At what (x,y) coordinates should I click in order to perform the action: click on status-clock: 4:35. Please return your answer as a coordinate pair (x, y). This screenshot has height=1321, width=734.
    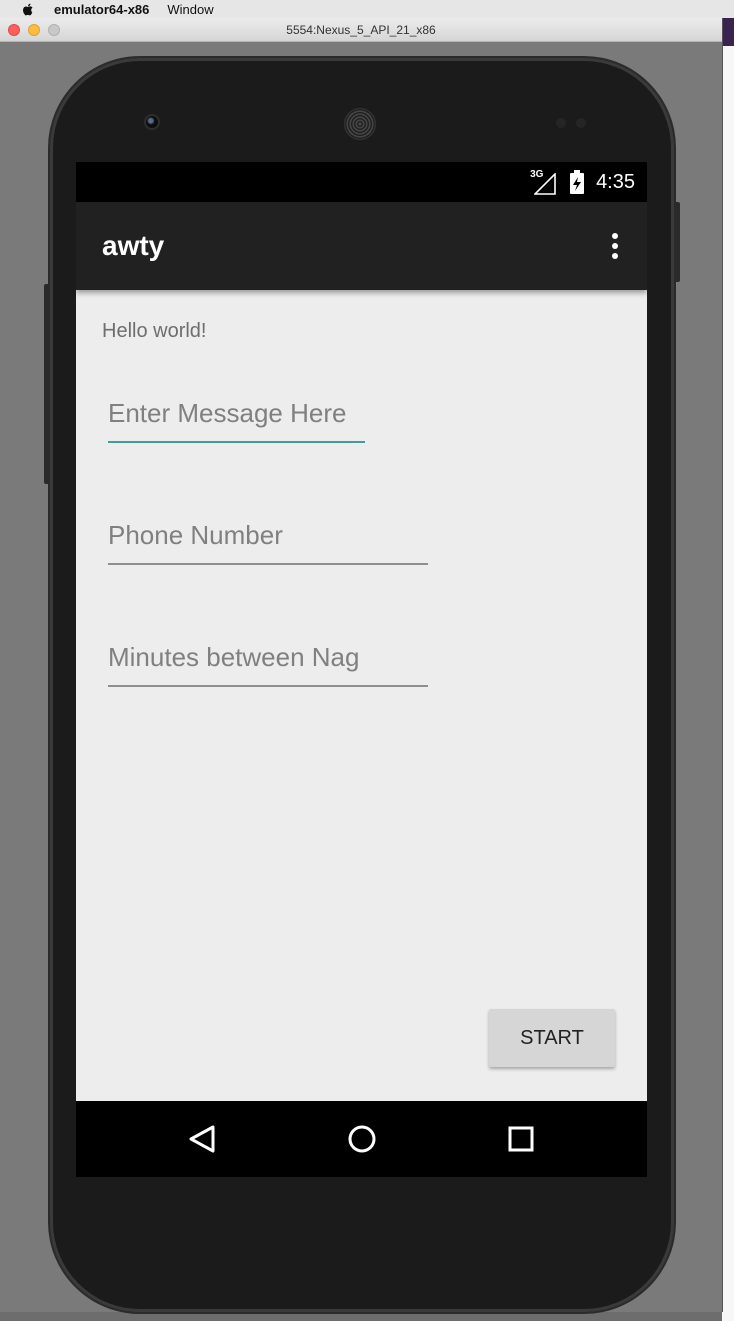
    Looking at the image, I should click on (615, 181).